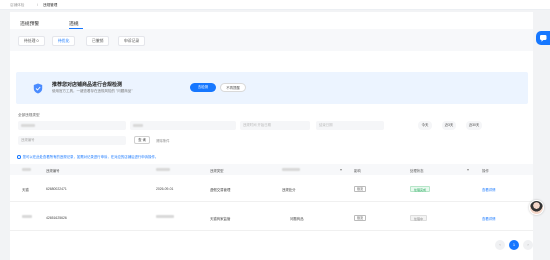  Describe the element at coordinates (271, 218) in the screenshot. I see `table-row: 42651625626 天猫商家监管 问题商品 限流 处理中 查看详情` at that location.